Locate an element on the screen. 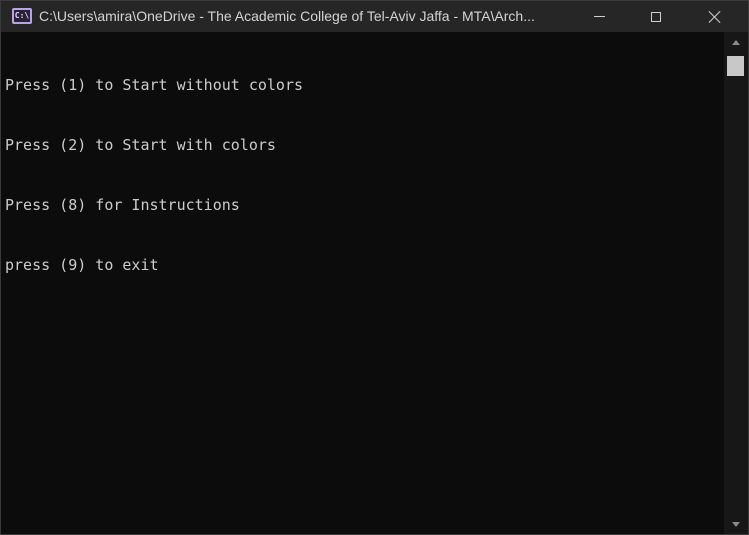 Image resolution: width=749 pixels, height=535 pixels. scroll-up-button is located at coordinates (736, 42).